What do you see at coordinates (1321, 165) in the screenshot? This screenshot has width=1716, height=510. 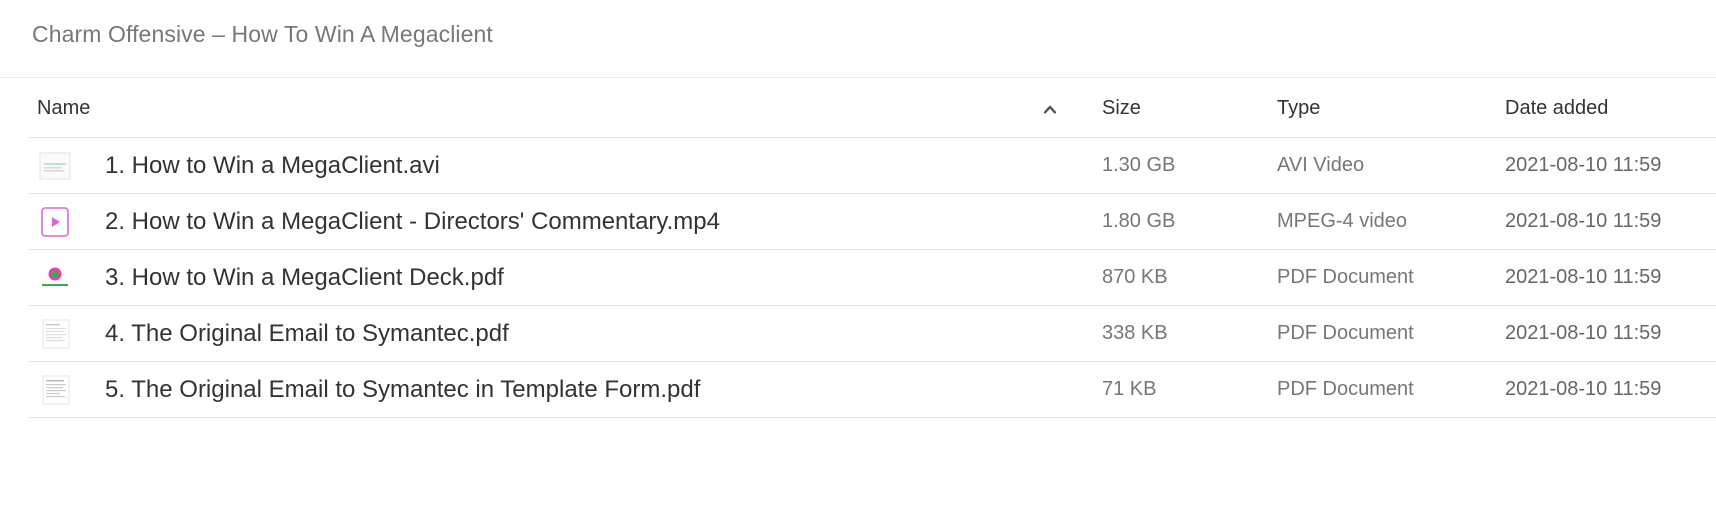 I see `file-type: AVI Video` at bounding box center [1321, 165].